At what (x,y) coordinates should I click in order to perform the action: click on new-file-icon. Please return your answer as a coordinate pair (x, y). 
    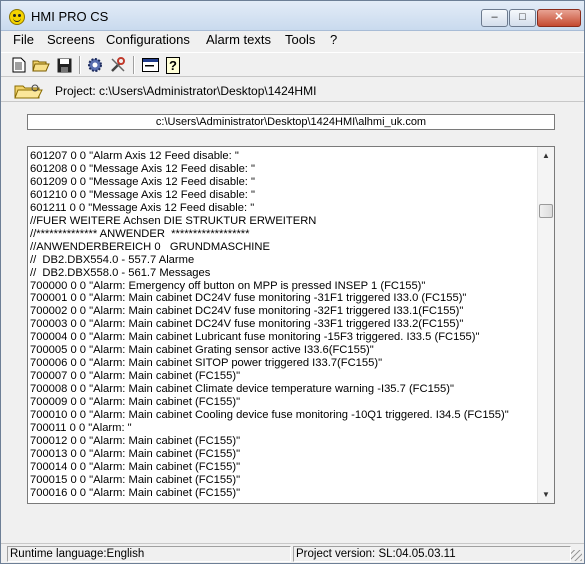
    Looking at the image, I should click on (19, 65).